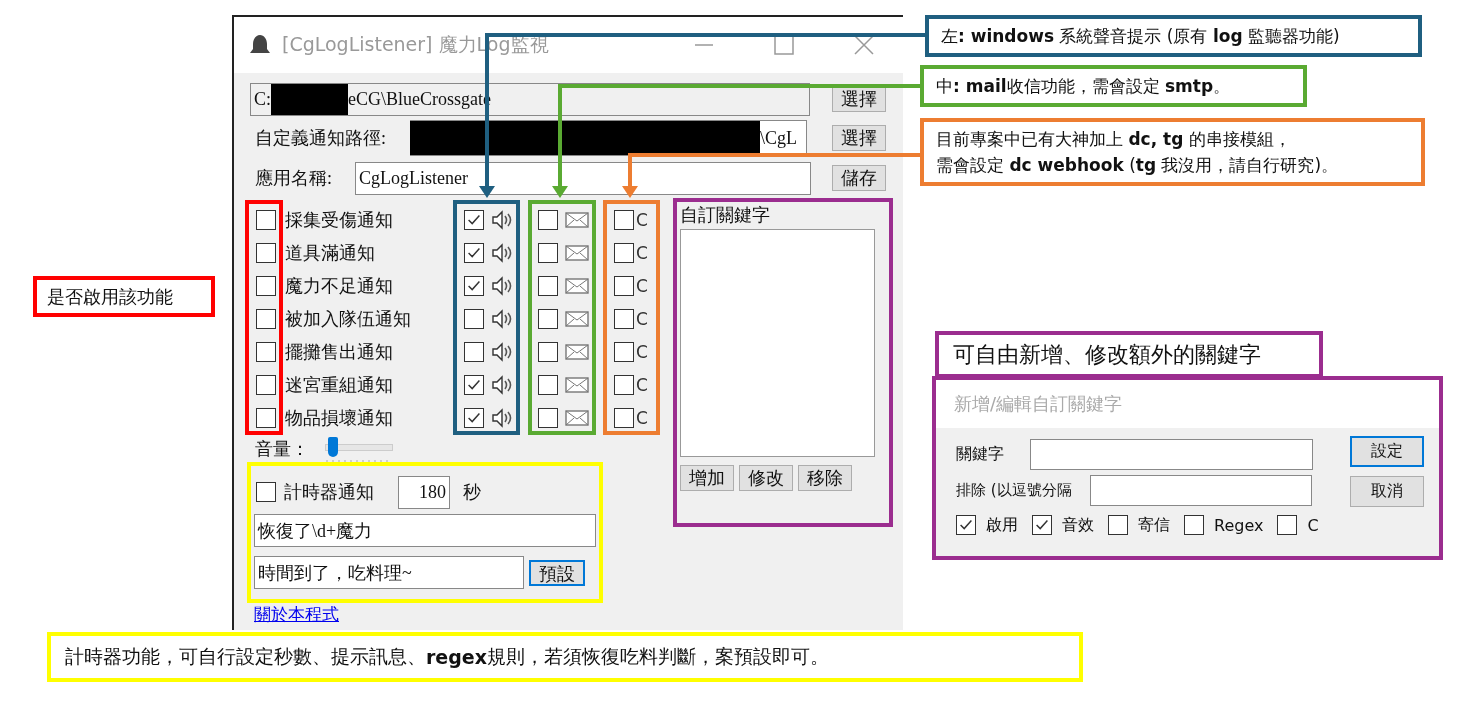 This screenshot has width=1469, height=702. I want to click on callout-note: 目前專案中已有大神加上 dc, tg 的串接模組， 需會設定 dc webhook (tg 我沒用，請自行研究)。, so click(1172, 152).